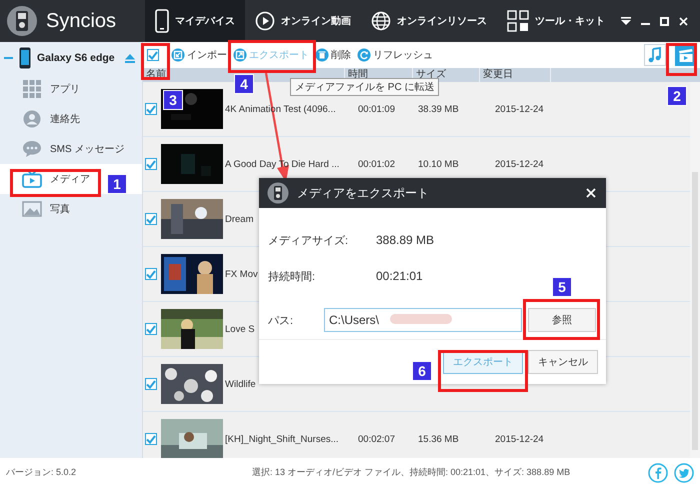 The height and width of the screenshot is (487, 700). I want to click on selection-summary: 選択: 13 オーディオ/ビデオ ファイル、持続時間: 00:21:01、サイズ: 388.89 MB, so click(411, 472).